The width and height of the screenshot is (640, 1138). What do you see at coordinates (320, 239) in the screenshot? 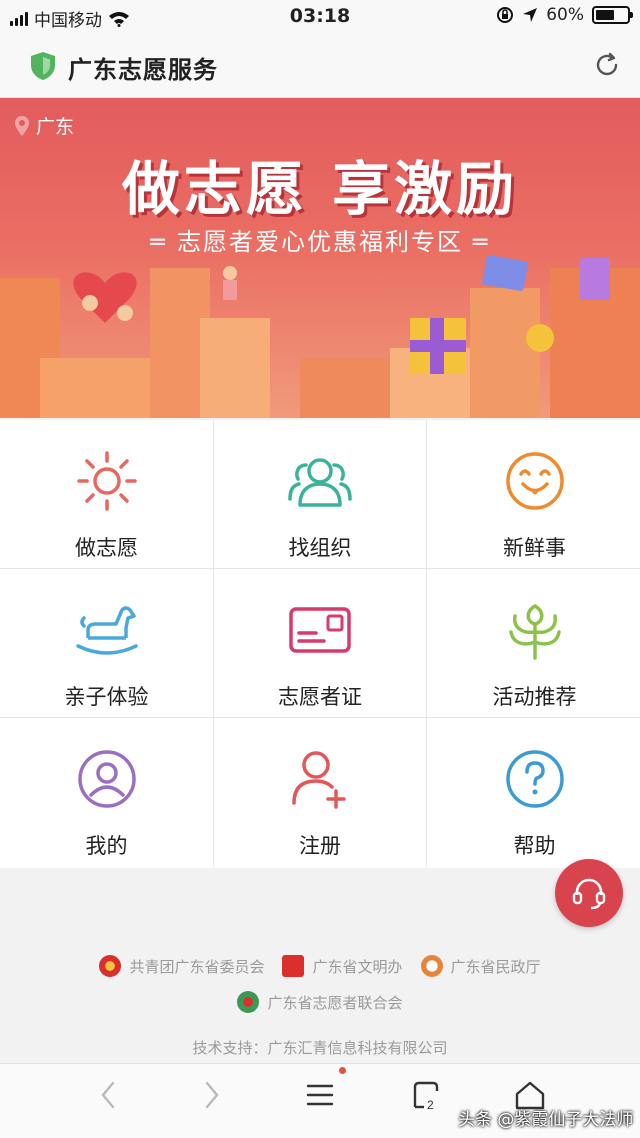
I see `banner-subtitle: 志愿者爱心优惠福利专区` at bounding box center [320, 239].